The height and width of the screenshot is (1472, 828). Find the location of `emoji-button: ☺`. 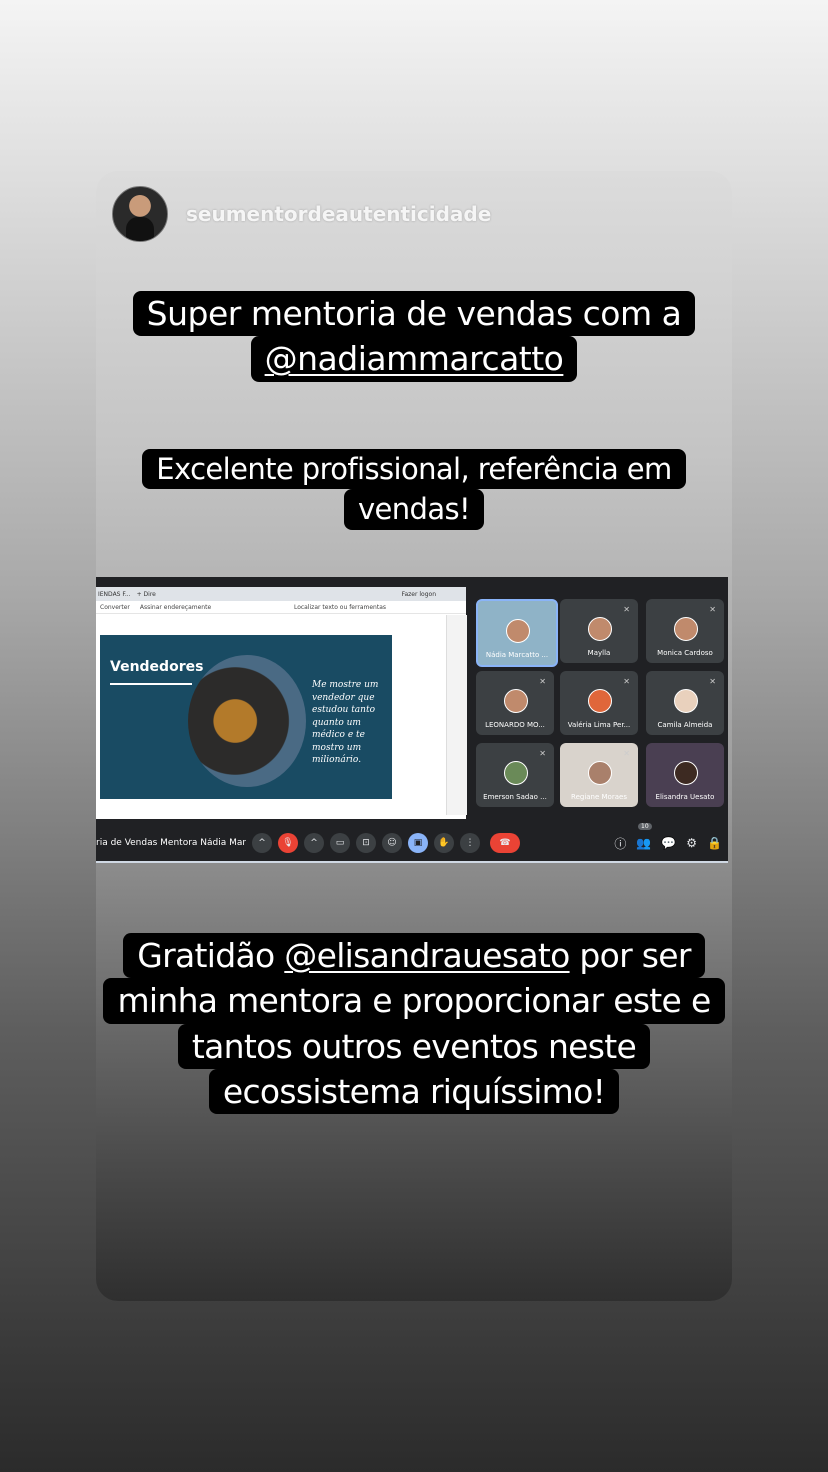

emoji-button: ☺ is located at coordinates (392, 843).